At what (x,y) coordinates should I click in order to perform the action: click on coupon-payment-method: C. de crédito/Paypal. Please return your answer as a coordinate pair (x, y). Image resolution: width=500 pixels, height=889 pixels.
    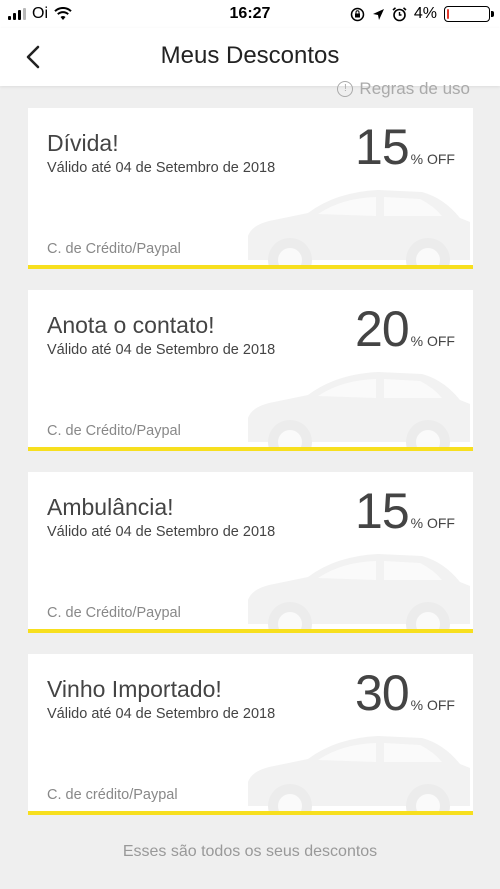
    Looking at the image, I should click on (112, 795).